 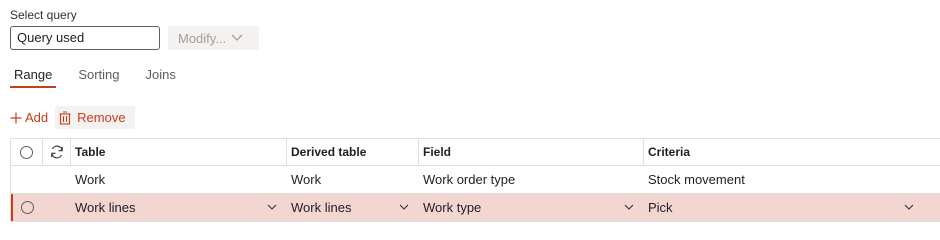 What do you see at coordinates (65, 117) in the screenshot?
I see `trash-icon` at bounding box center [65, 117].